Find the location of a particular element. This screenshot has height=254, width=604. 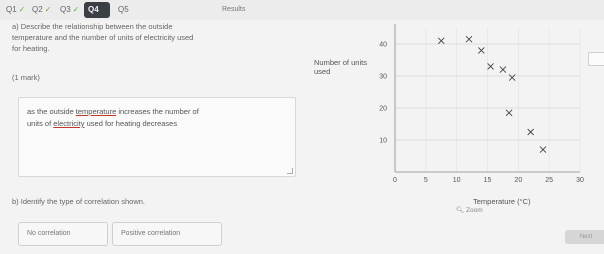

tab-q5: Q5 is located at coordinates (124, 10).